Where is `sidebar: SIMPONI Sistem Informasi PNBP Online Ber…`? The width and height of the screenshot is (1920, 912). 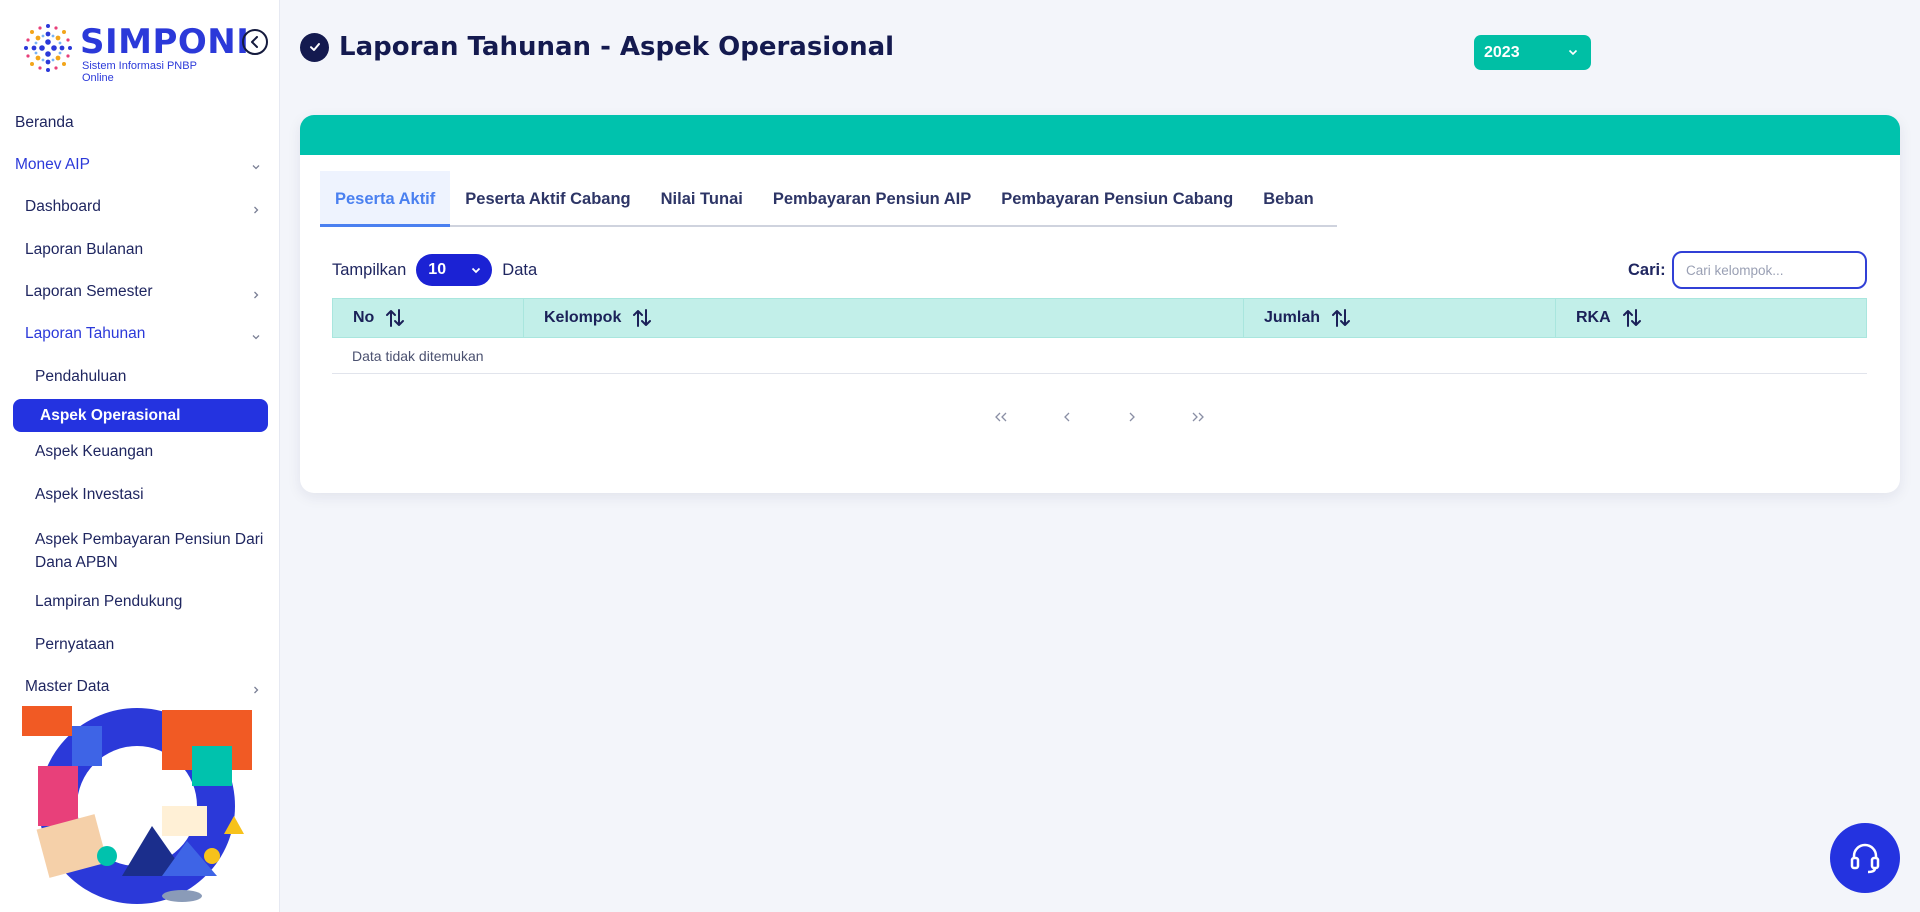
sidebar: SIMPONI Sistem Informasi PNBP Online Ber… is located at coordinates (140, 456).